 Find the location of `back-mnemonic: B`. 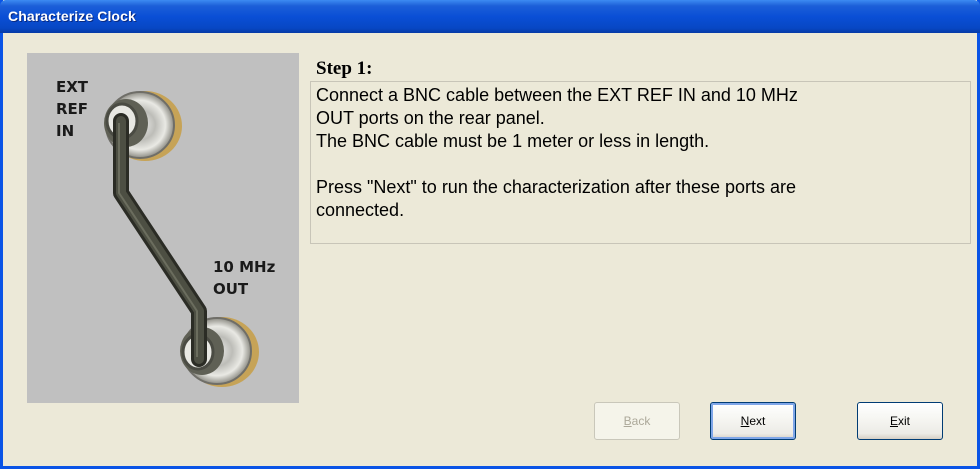

back-mnemonic: B is located at coordinates (627, 421).